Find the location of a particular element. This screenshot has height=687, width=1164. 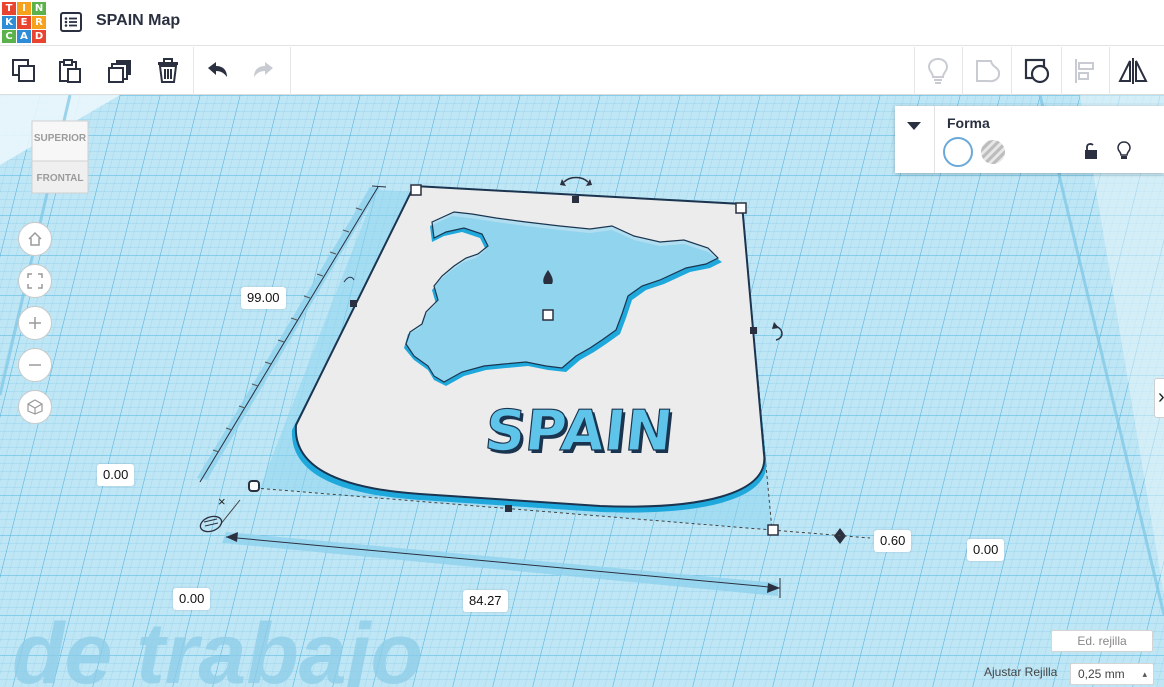

side-panel-toggle: › is located at coordinates (1159, 398).